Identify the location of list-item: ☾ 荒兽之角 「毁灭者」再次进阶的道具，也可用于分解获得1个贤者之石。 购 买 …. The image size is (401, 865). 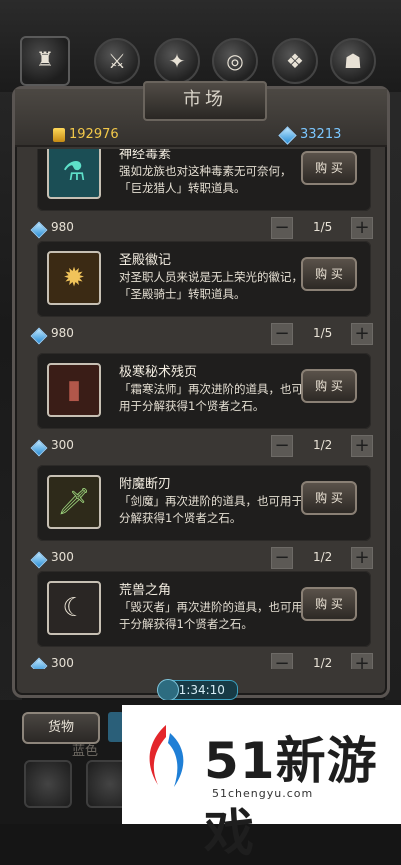
(202, 620).